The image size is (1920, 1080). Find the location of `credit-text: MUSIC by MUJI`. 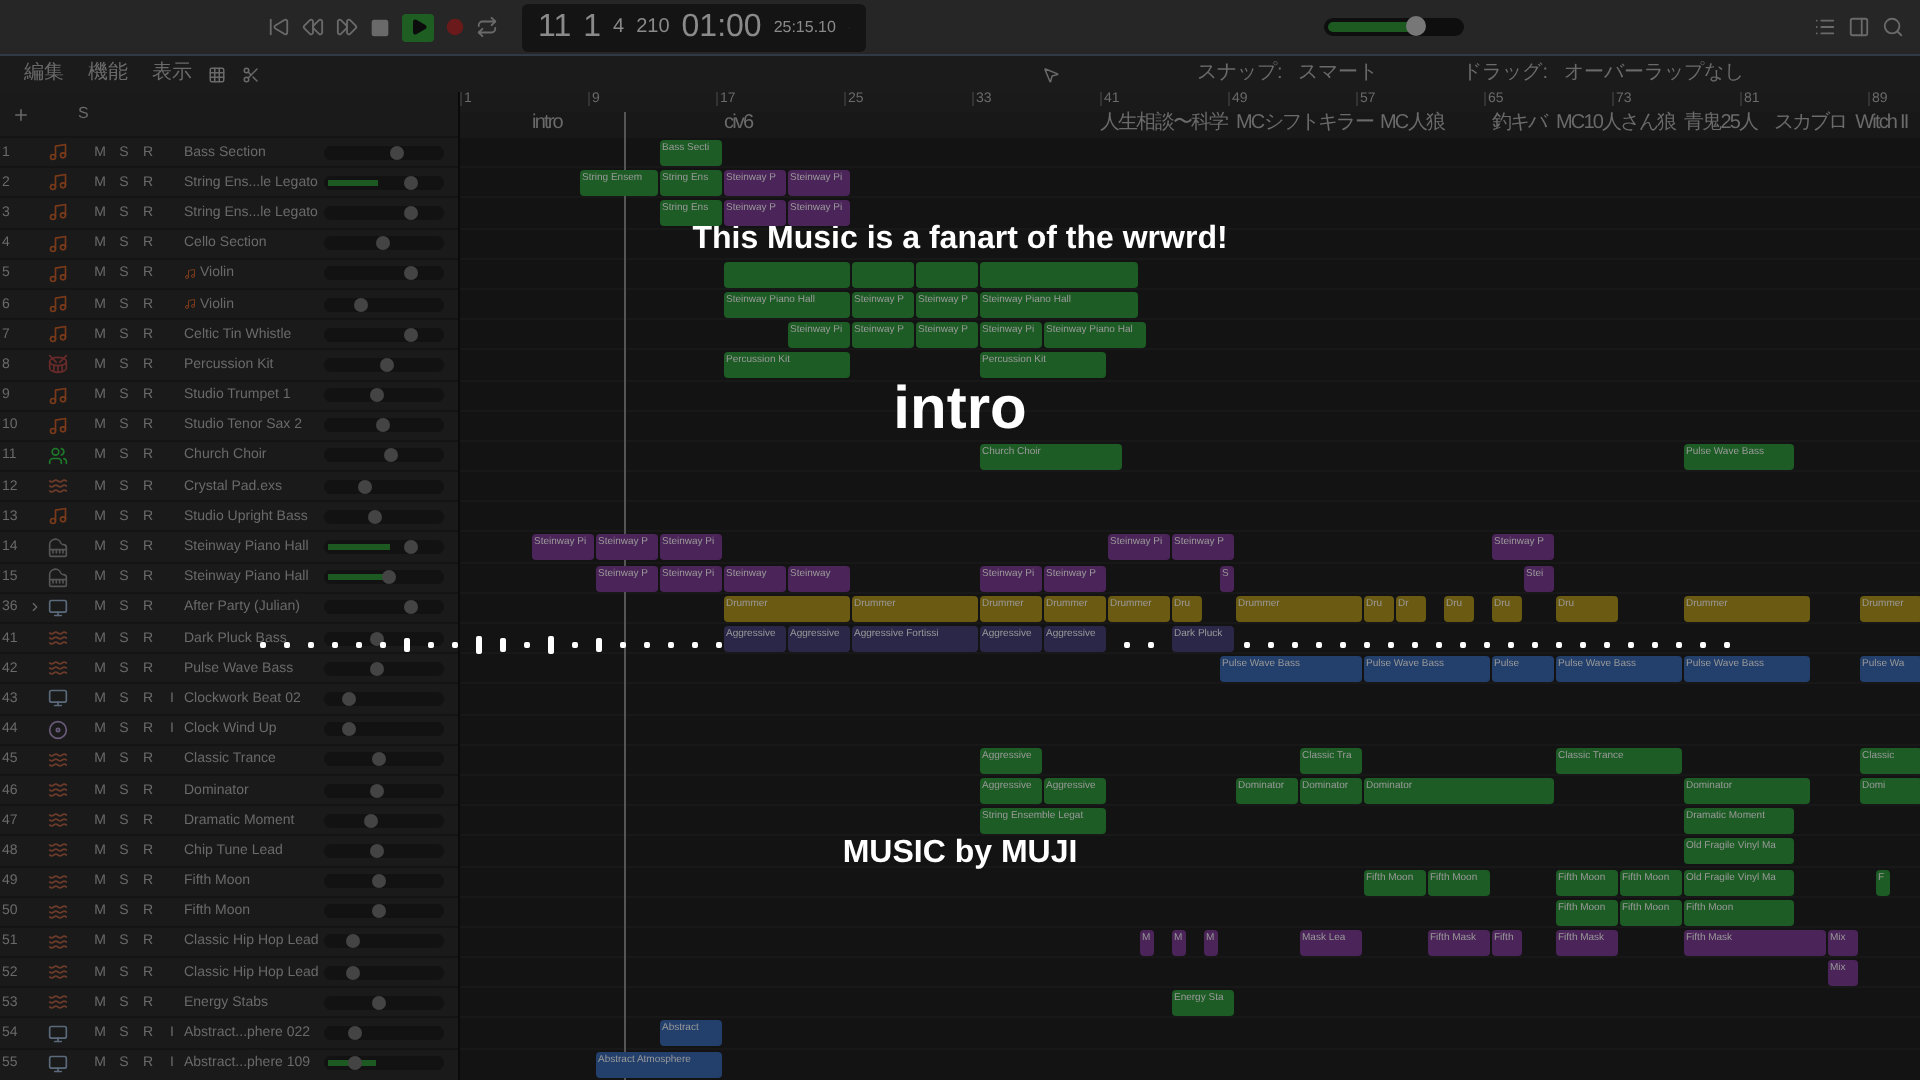

credit-text: MUSIC by MUJI is located at coordinates (960, 854).